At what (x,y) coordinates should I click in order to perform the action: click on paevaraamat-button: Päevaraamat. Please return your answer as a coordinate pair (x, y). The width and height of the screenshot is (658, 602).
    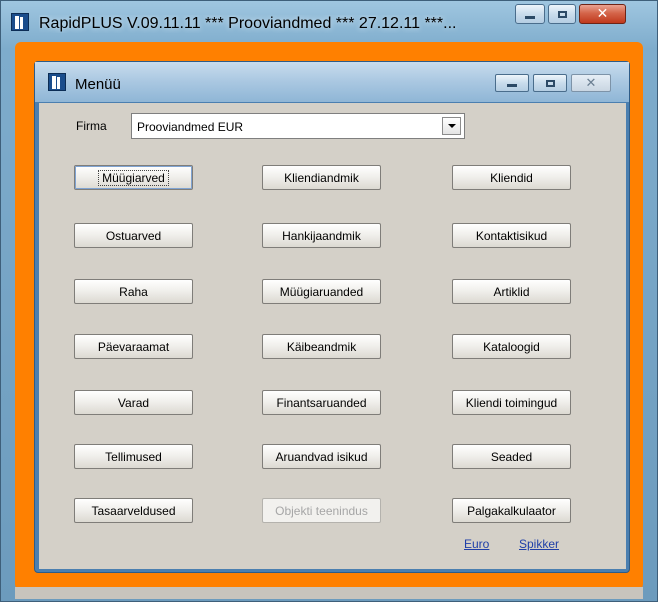
    Looking at the image, I should click on (133, 346).